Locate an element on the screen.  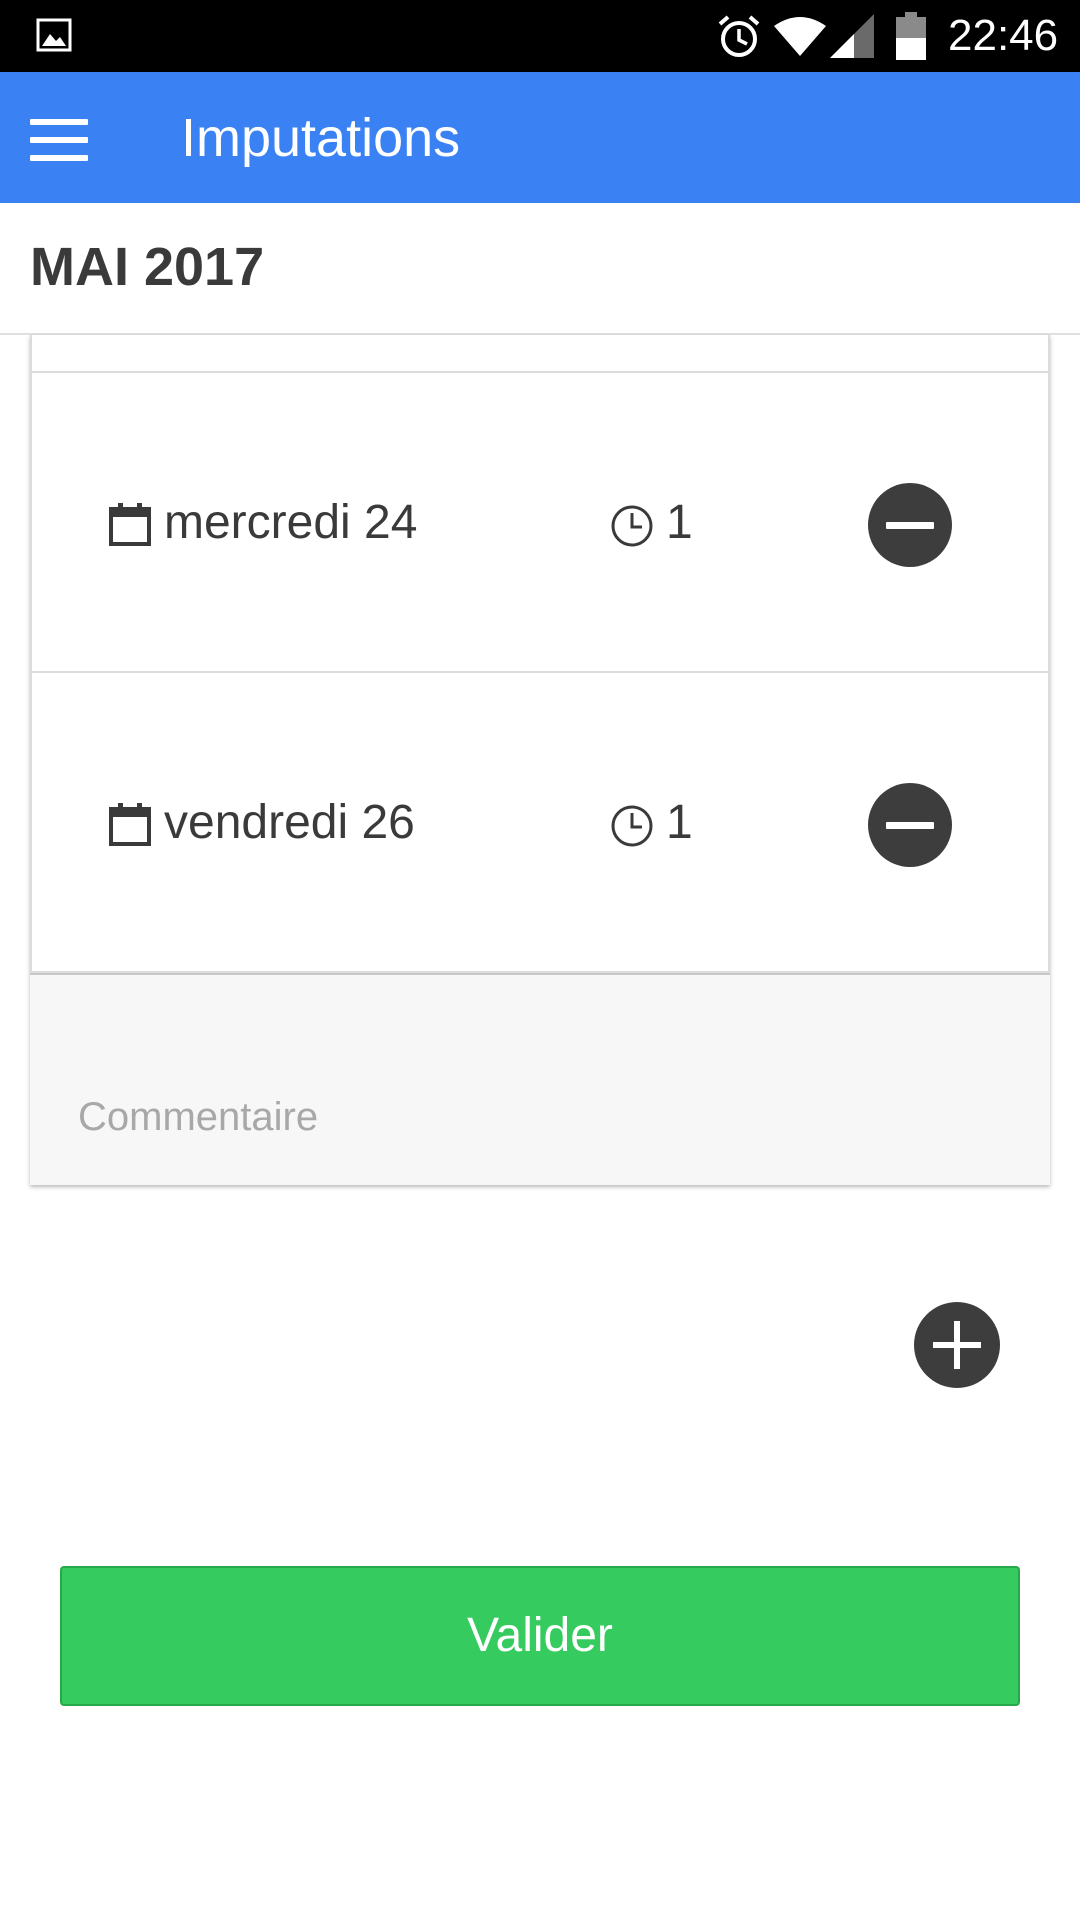
list-item: vendredi 26 1 is located at coordinates (540, 823).